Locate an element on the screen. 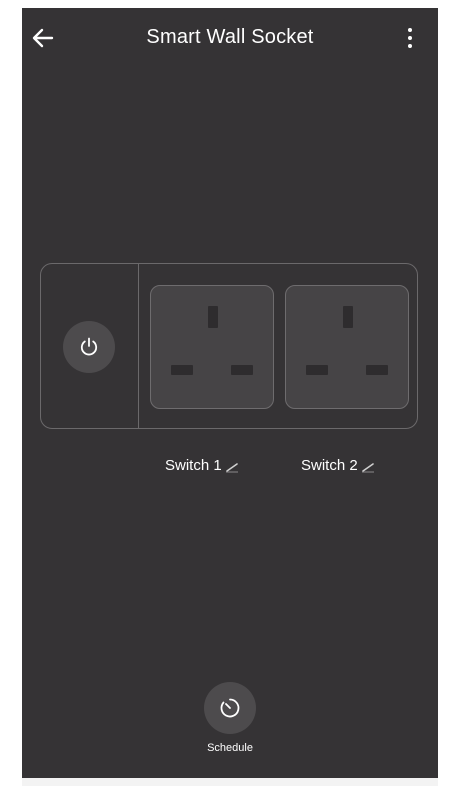  timer-icon is located at coordinates (230, 708).